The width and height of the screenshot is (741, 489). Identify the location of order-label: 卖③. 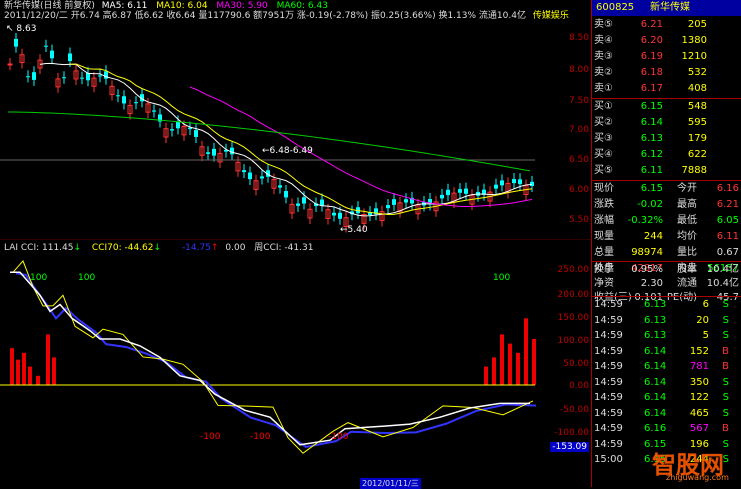
(603, 56).